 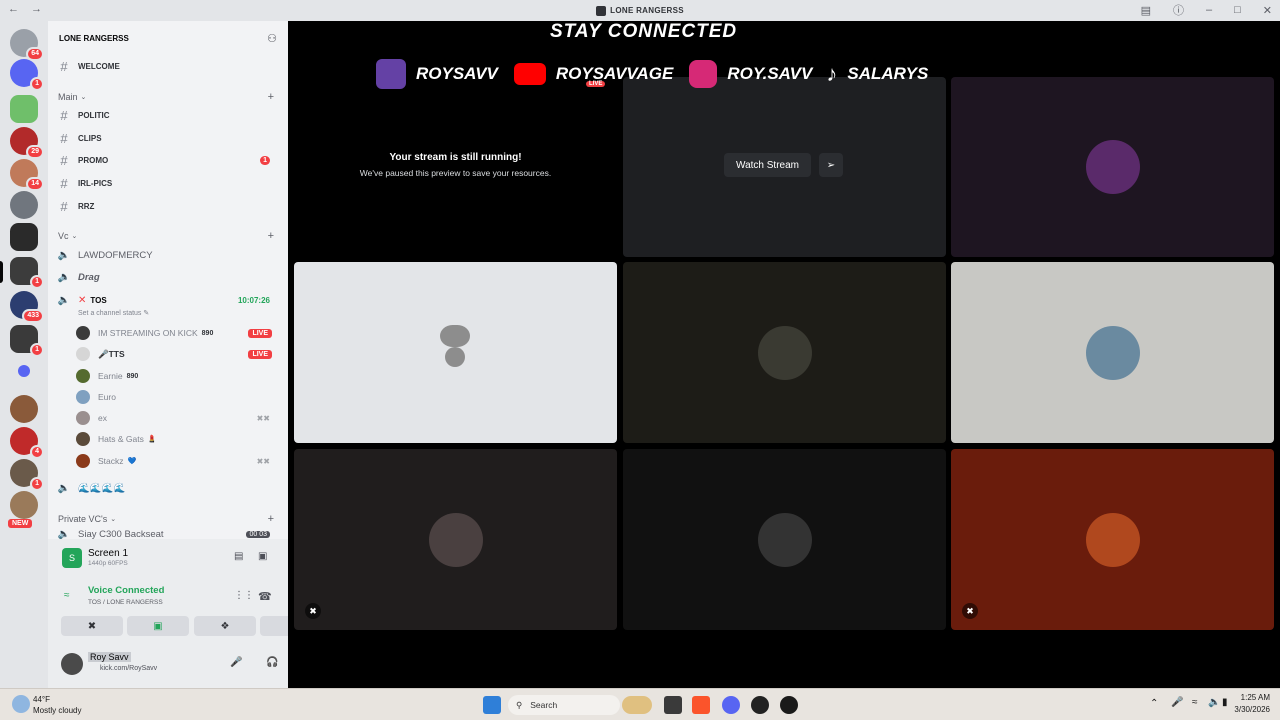 What do you see at coordinates (178, 333) in the screenshot?
I see `member-row: IM STREAMING ON KICK 890 LIVE` at bounding box center [178, 333].